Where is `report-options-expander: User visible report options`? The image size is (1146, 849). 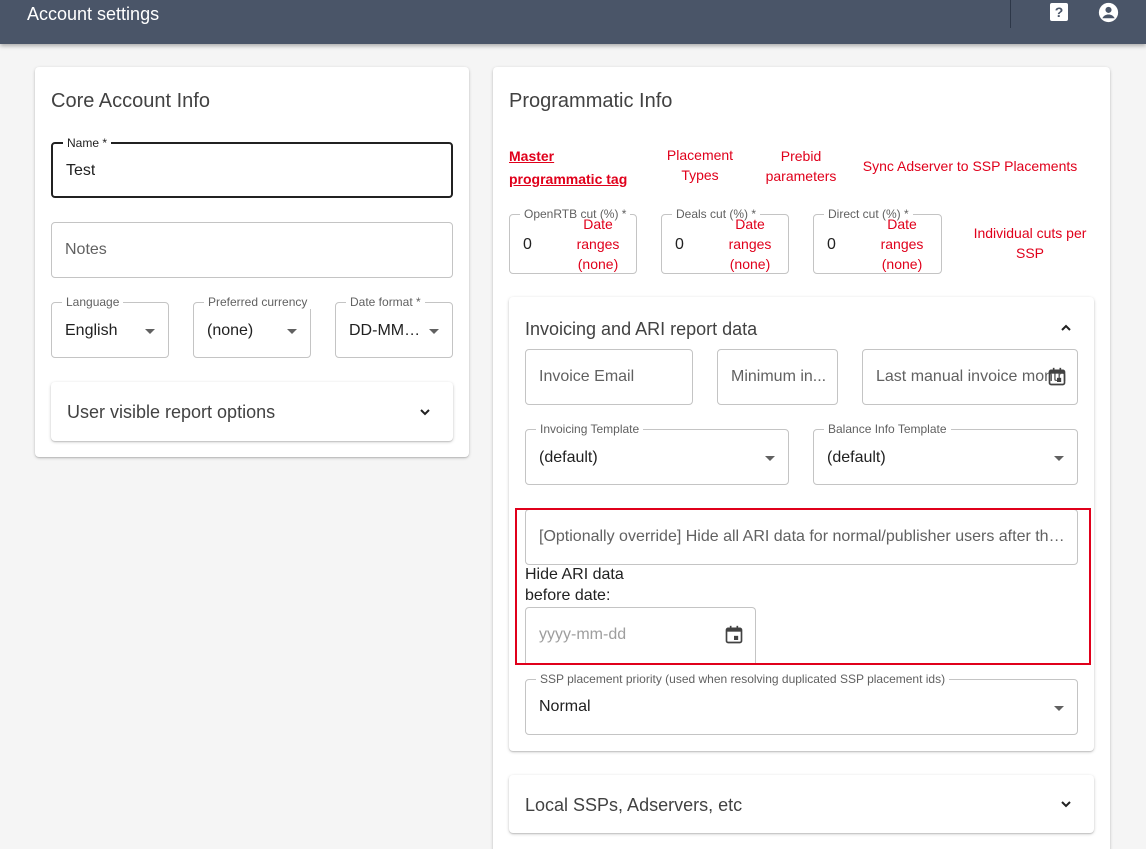 report-options-expander: User visible report options is located at coordinates (252, 411).